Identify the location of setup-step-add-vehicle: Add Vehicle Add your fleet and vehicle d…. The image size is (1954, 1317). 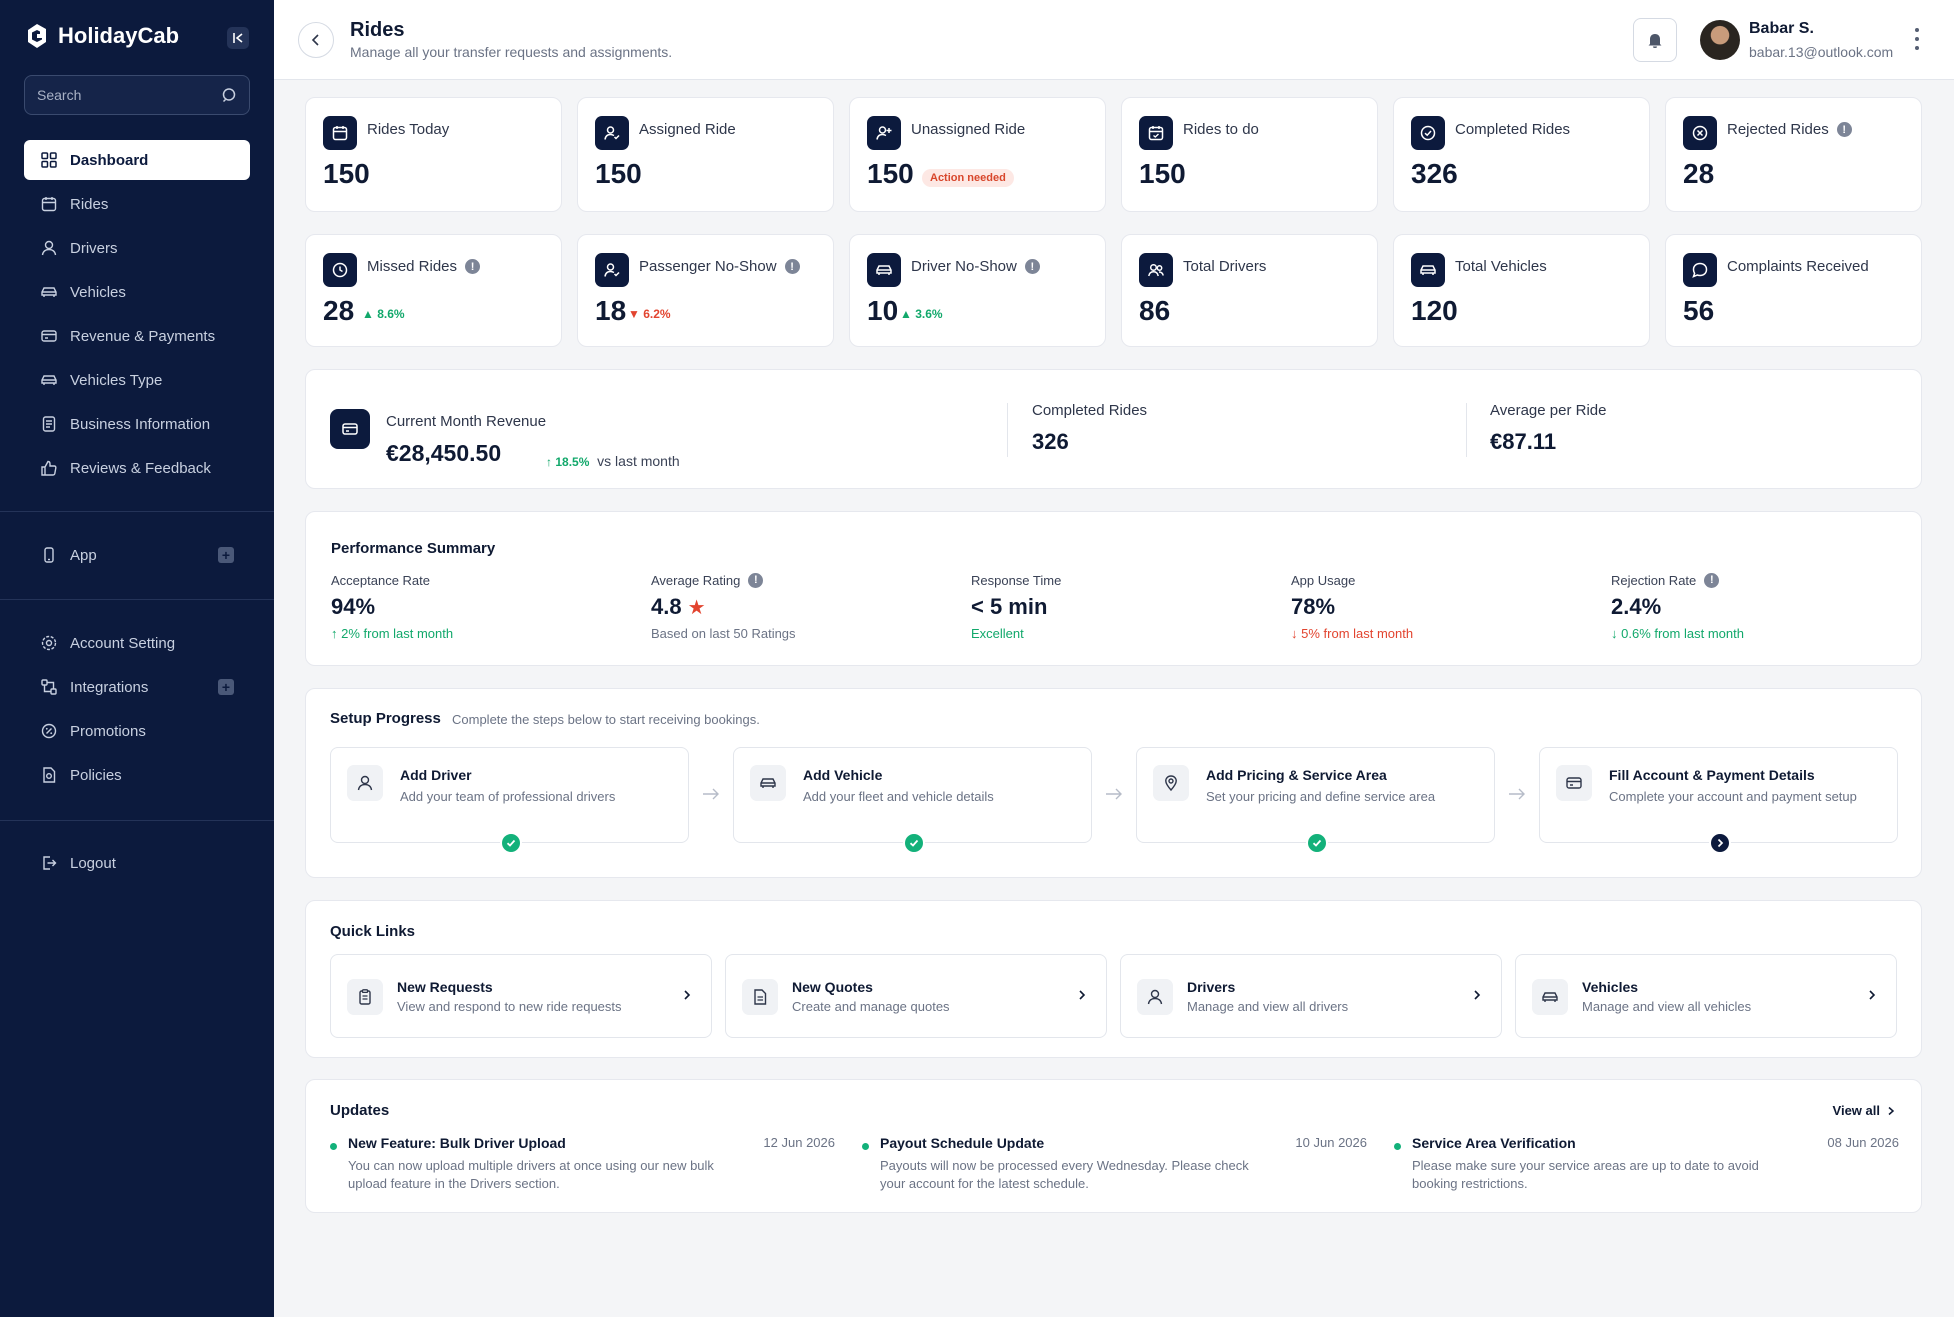
(912, 800).